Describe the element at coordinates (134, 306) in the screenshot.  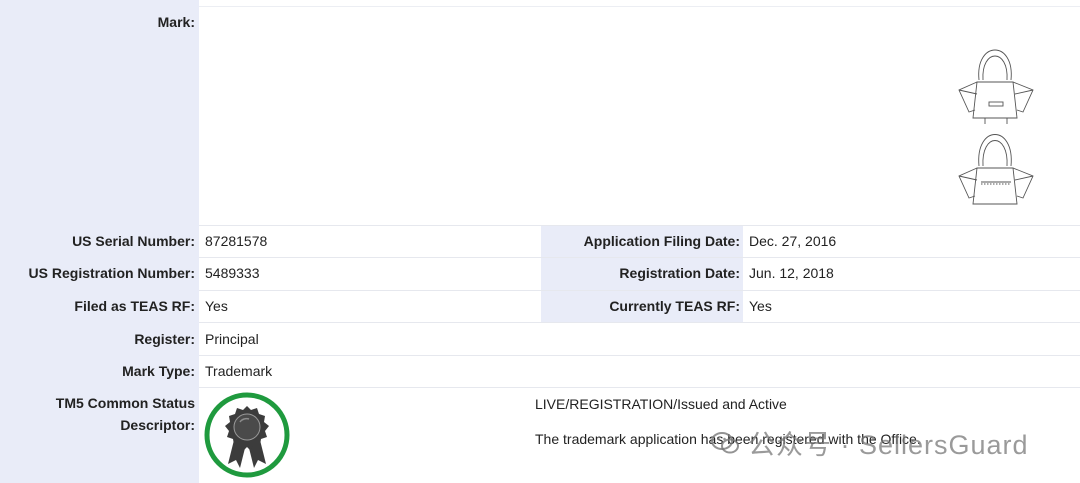
I see `filed-as-teas-rf-label: Filed as TEAS RF:` at that location.